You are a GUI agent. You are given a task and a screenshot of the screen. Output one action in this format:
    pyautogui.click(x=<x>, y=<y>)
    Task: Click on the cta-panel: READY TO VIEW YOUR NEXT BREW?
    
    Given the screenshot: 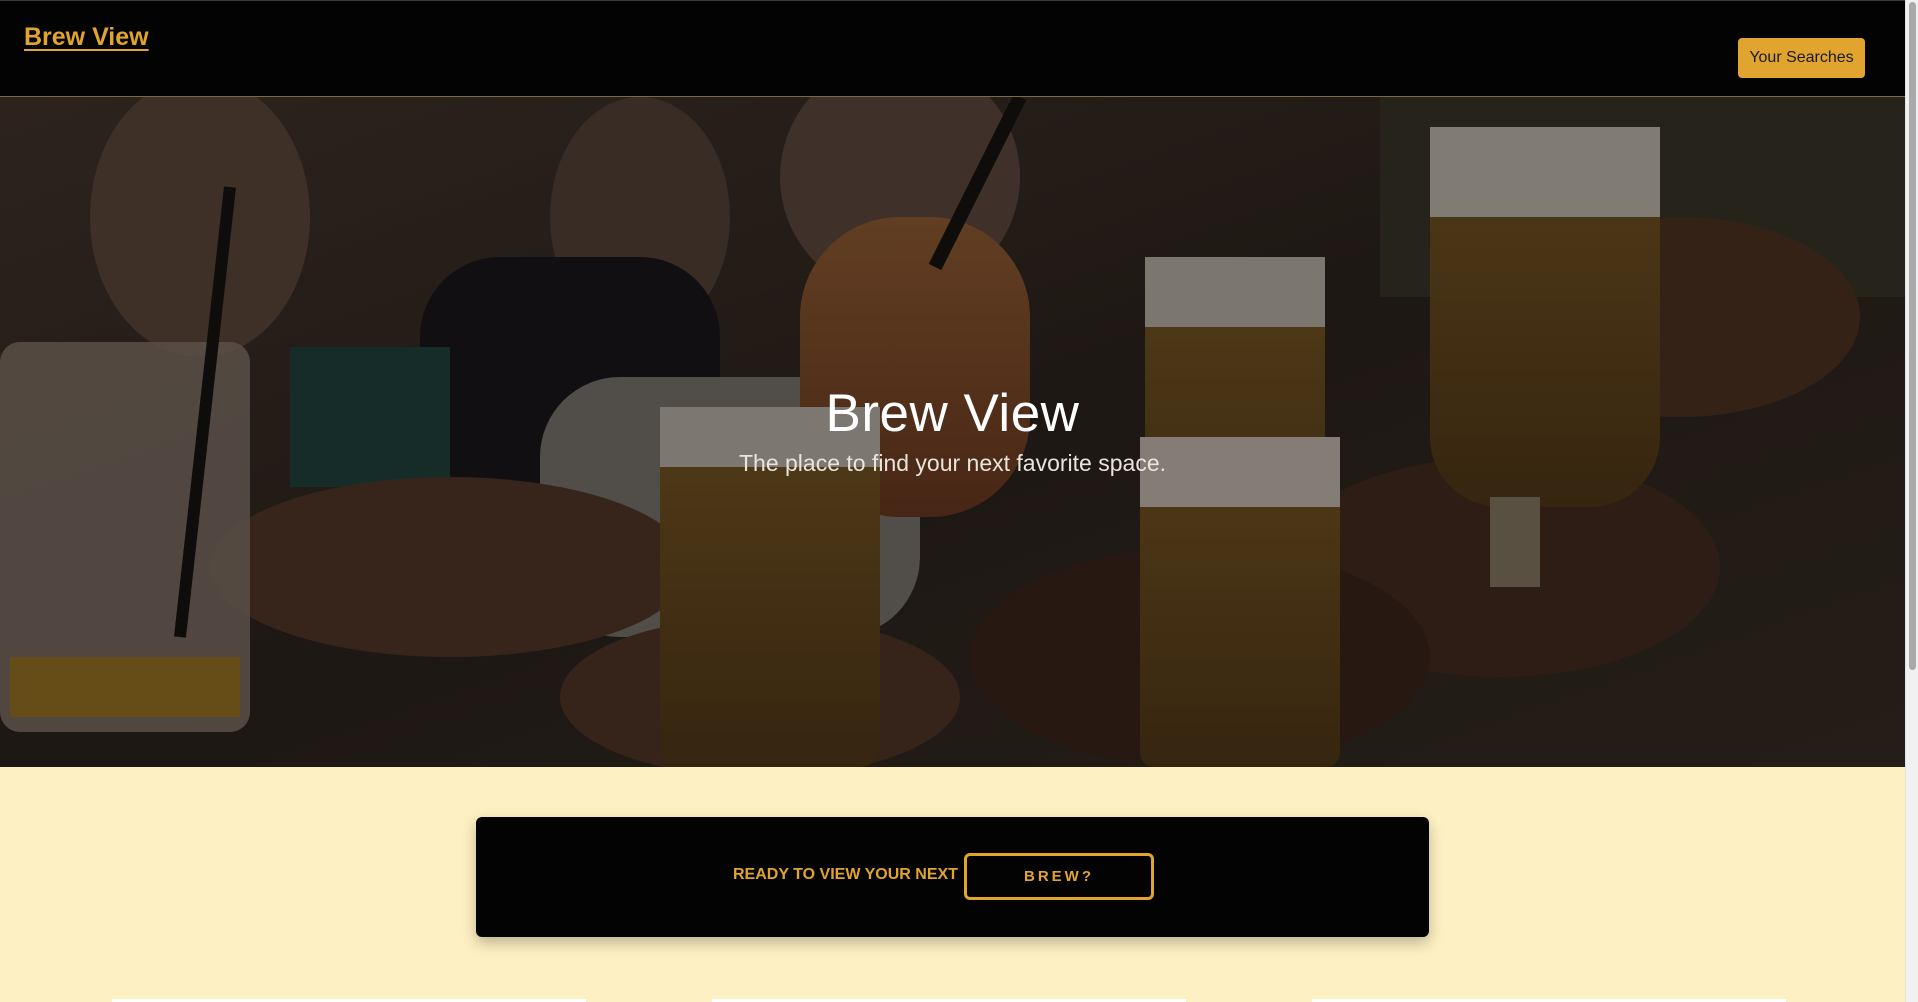 What is the action you would take?
    pyautogui.click(x=952, y=877)
    